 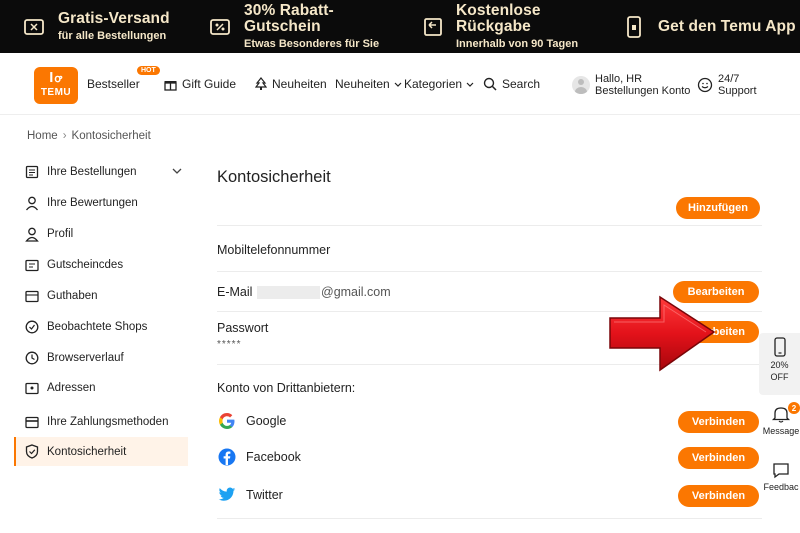 I want to click on clock-icon, so click(x=32, y=358).